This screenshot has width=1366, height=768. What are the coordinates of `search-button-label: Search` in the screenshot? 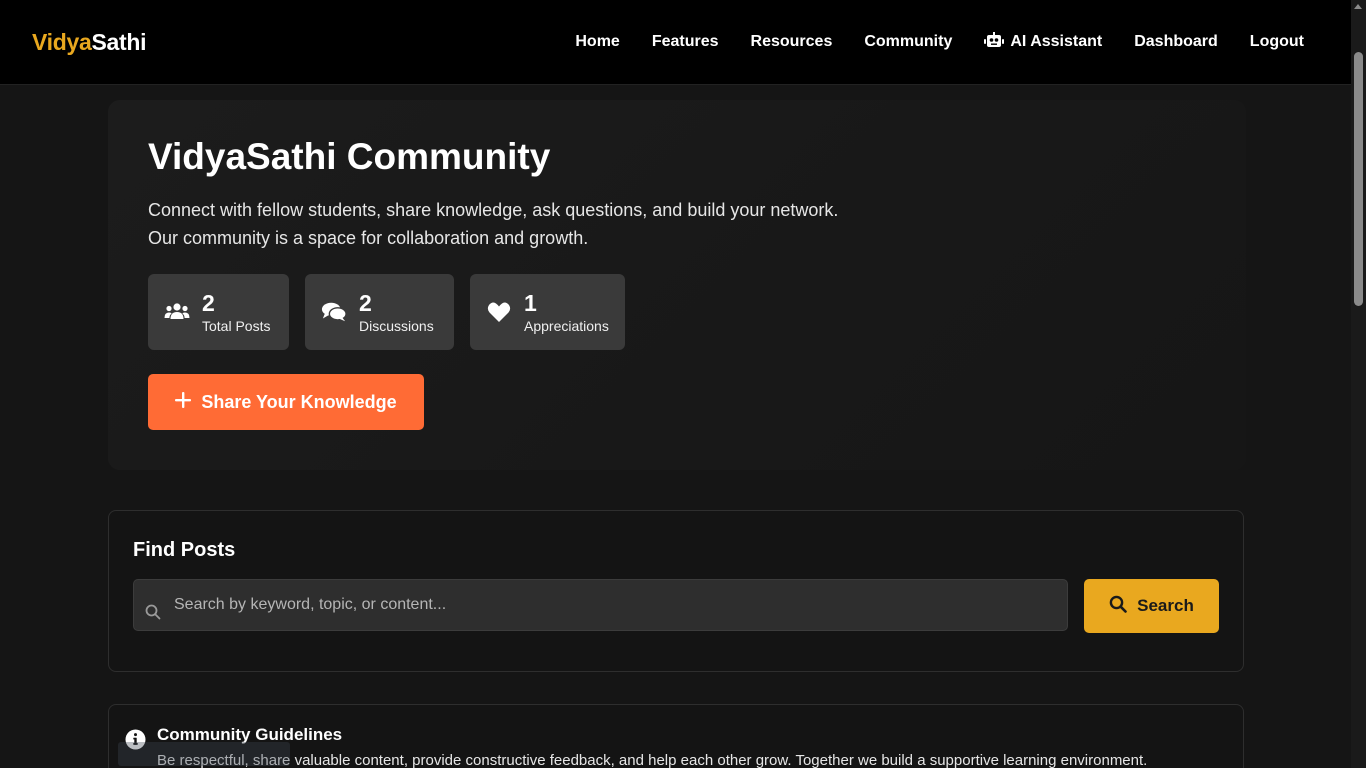 It's located at (1165, 605).